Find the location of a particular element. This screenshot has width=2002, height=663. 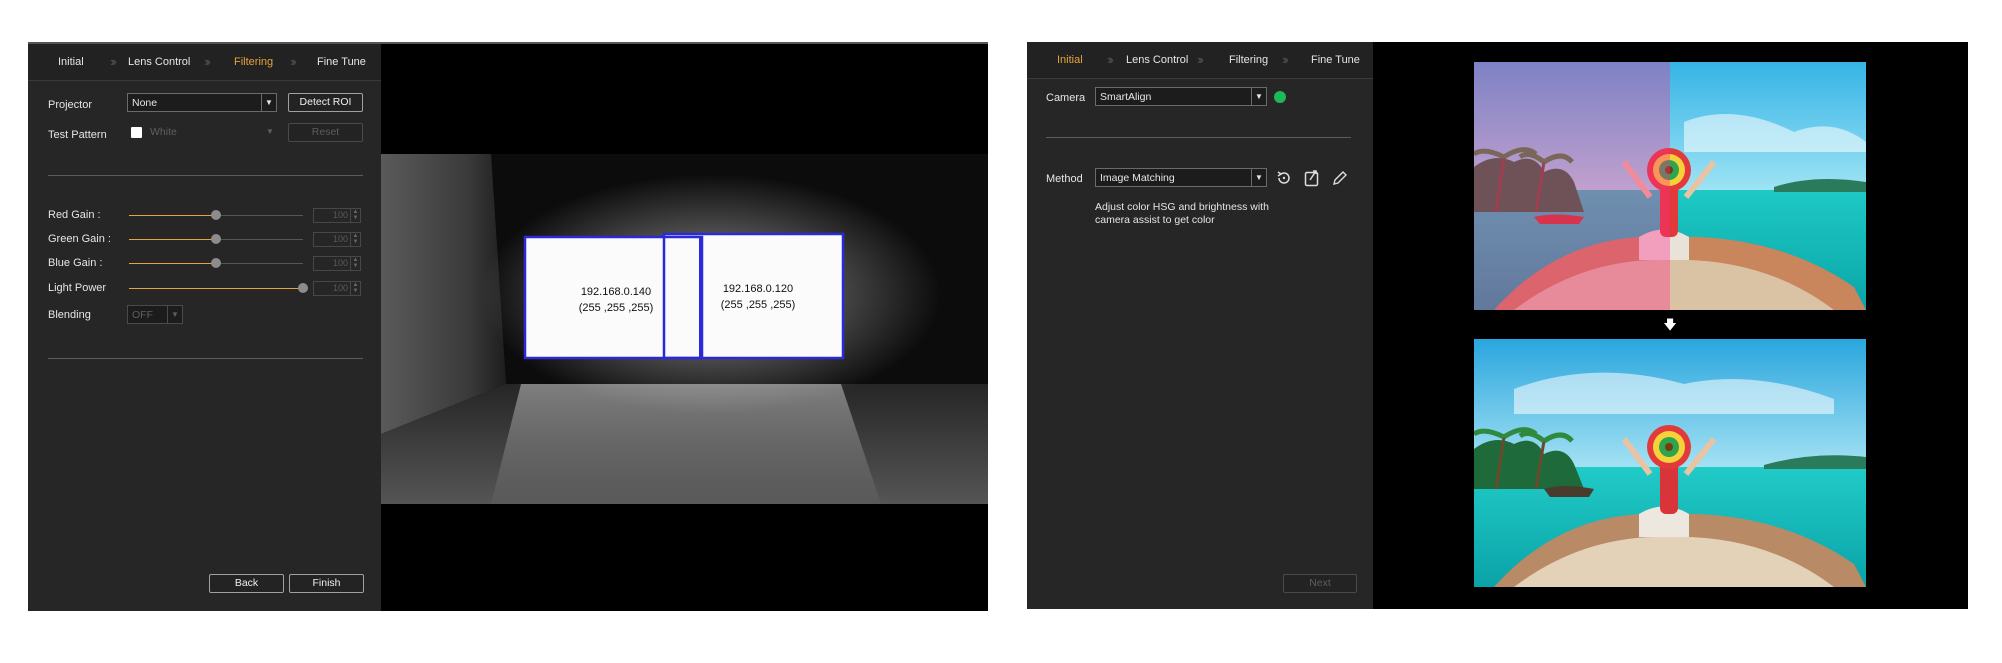

left-screen-rgb: (255 ,255 ,255) is located at coordinates (616, 308).